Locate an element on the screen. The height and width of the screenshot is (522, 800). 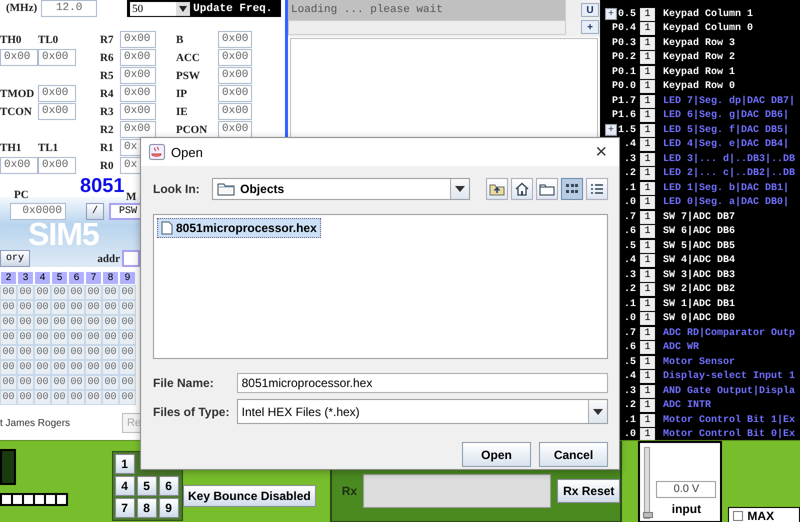
rx-field is located at coordinates (457, 491).